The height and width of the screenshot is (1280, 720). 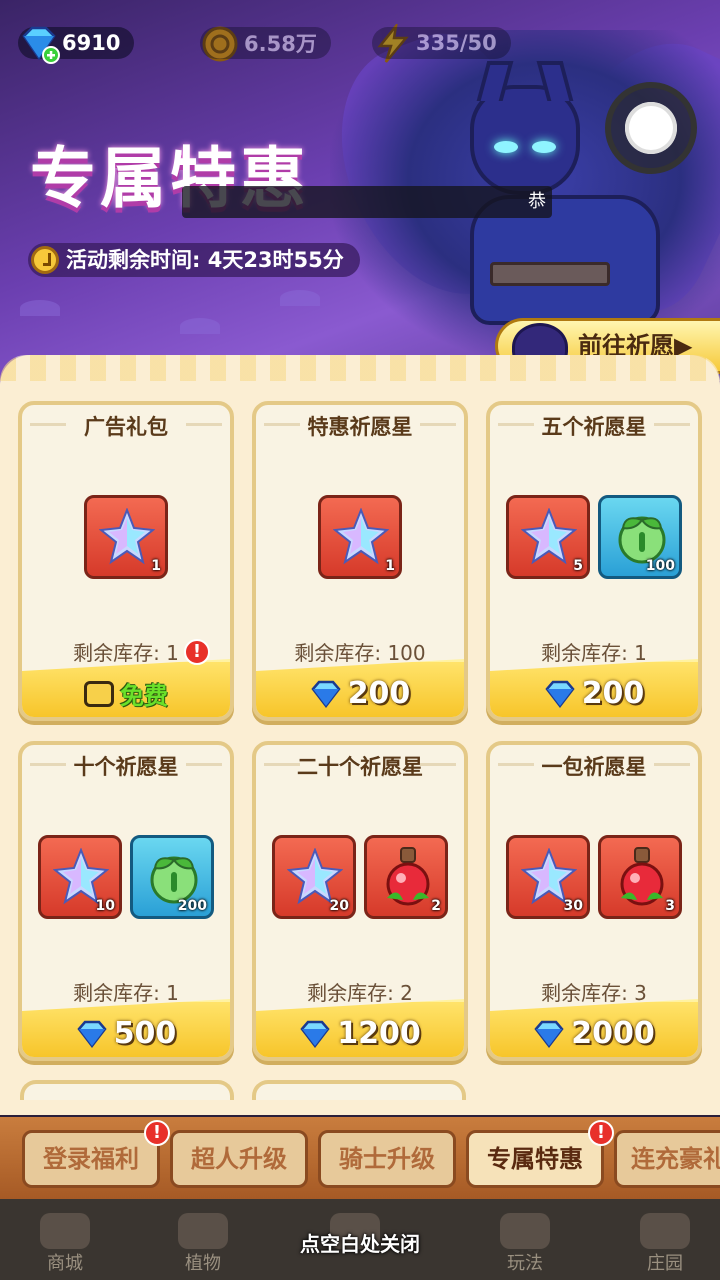 What do you see at coordinates (280, 44) in the screenshot?
I see `gold-amount: 6.58万` at bounding box center [280, 44].